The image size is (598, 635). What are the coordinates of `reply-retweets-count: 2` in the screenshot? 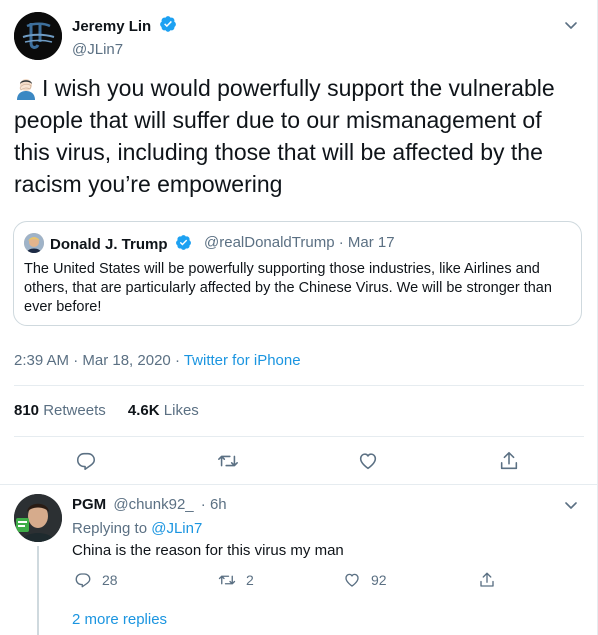 It's located at (250, 580).